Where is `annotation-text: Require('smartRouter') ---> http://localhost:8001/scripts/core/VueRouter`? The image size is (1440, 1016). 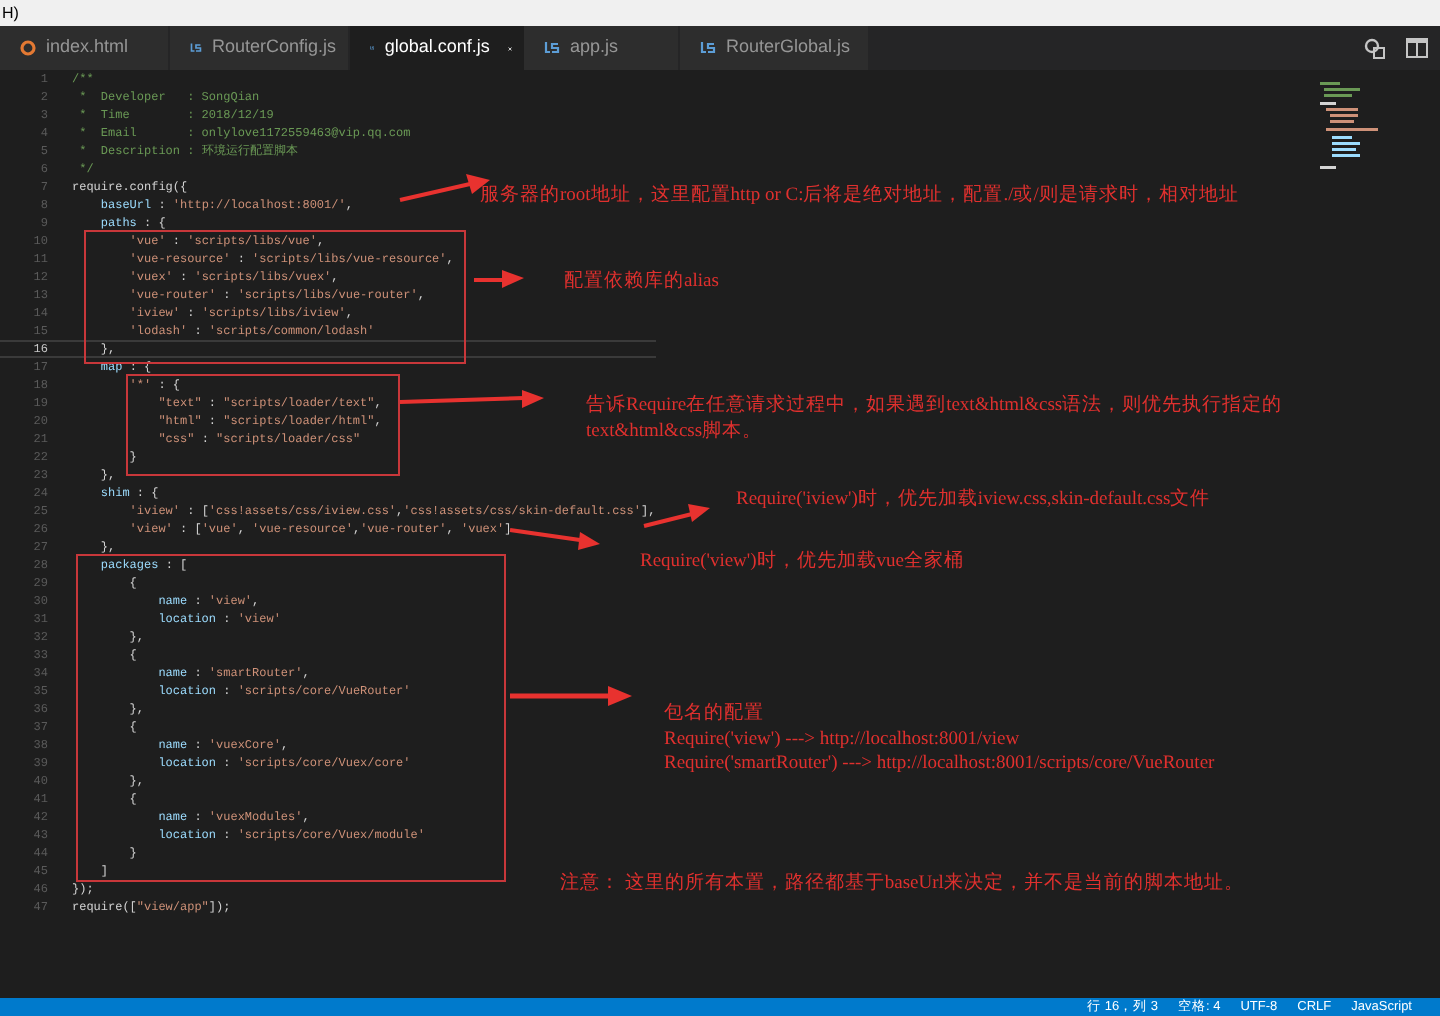 annotation-text: Require('smartRouter') ---> http://localhost:8001/scripts/core/VueRouter is located at coordinates (939, 764).